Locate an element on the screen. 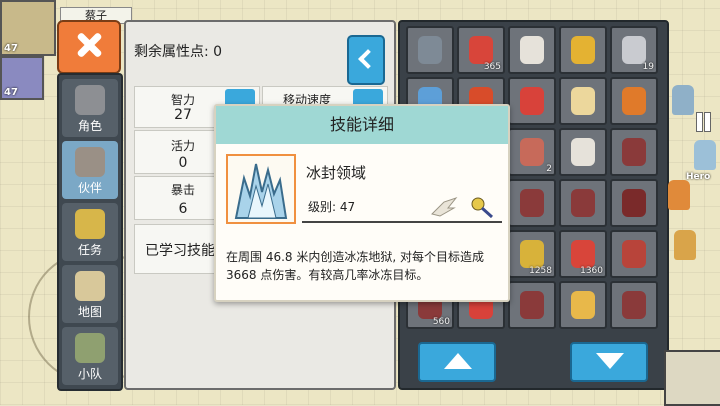 The width and height of the screenshot is (720, 406). stat-value: 27 is located at coordinates (183, 115).